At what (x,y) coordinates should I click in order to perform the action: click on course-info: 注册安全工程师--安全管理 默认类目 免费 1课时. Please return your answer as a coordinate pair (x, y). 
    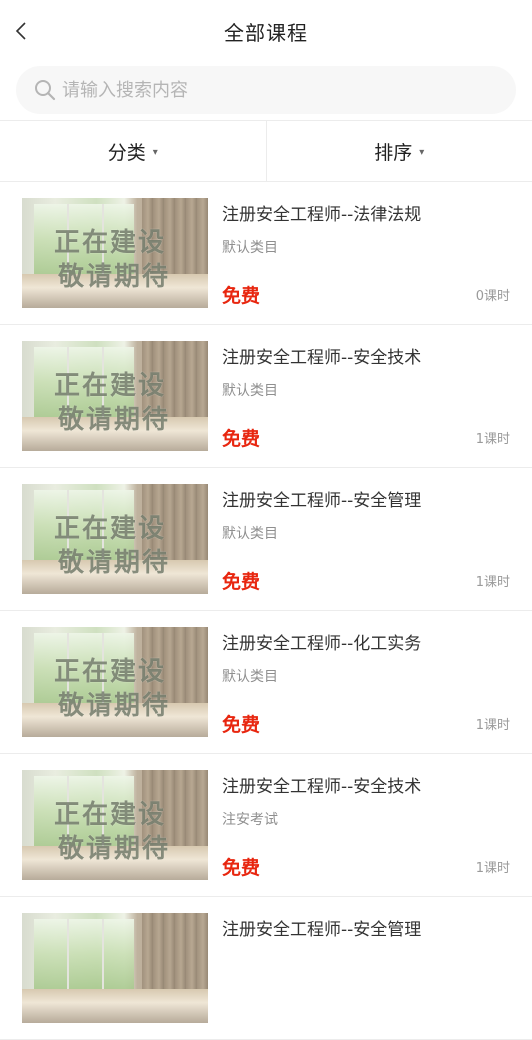
    Looking at the image, I should click on (366, 540).